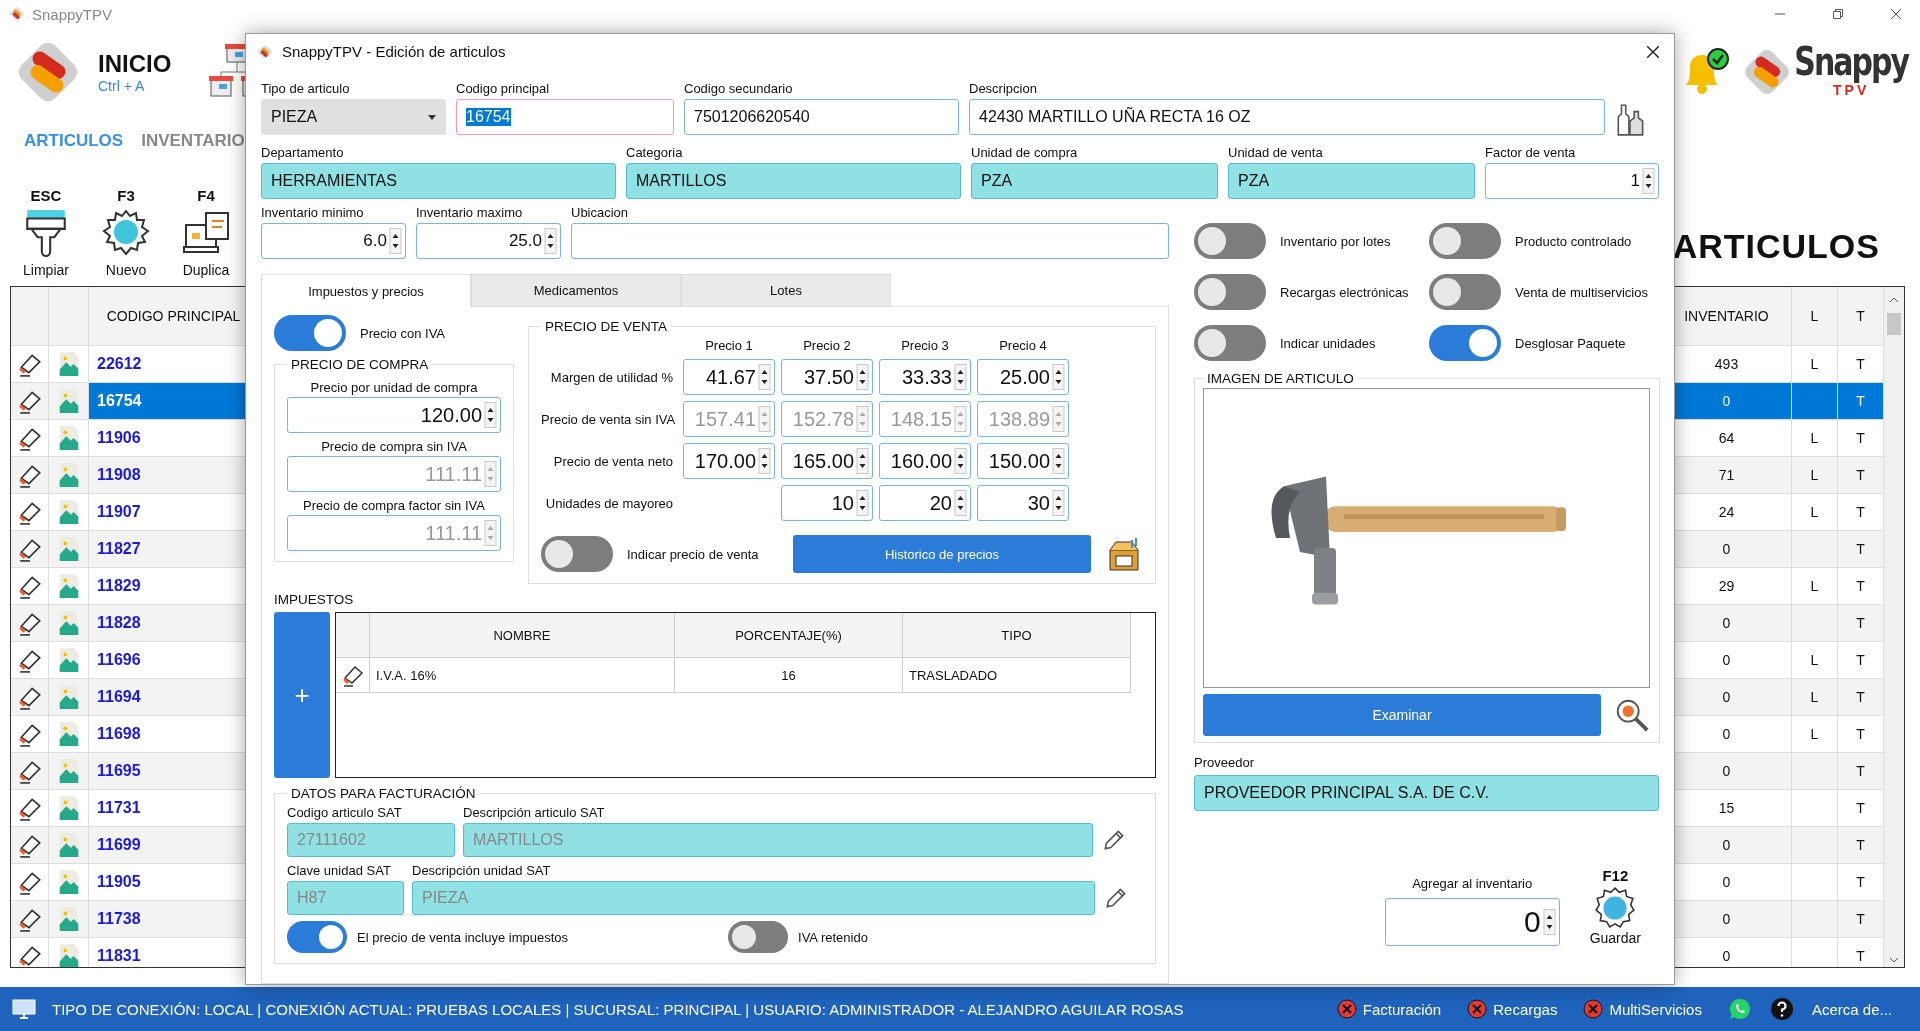  Describe the element at coordinates (206, 270) in the screenshot. I see `tool-label: Duplica` at that location.